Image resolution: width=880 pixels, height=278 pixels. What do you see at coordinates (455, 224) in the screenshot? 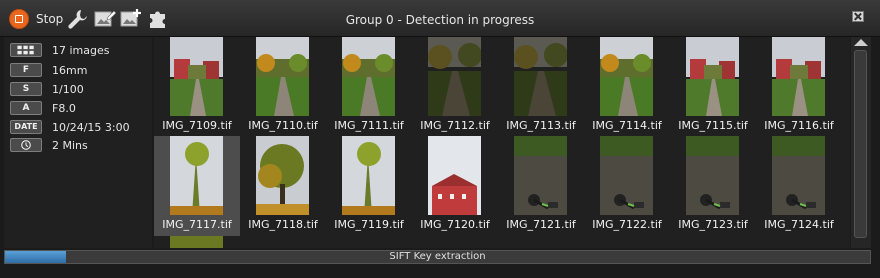
I see `image-filename: IMG_7120.tif` at bounding box center [455, 224].